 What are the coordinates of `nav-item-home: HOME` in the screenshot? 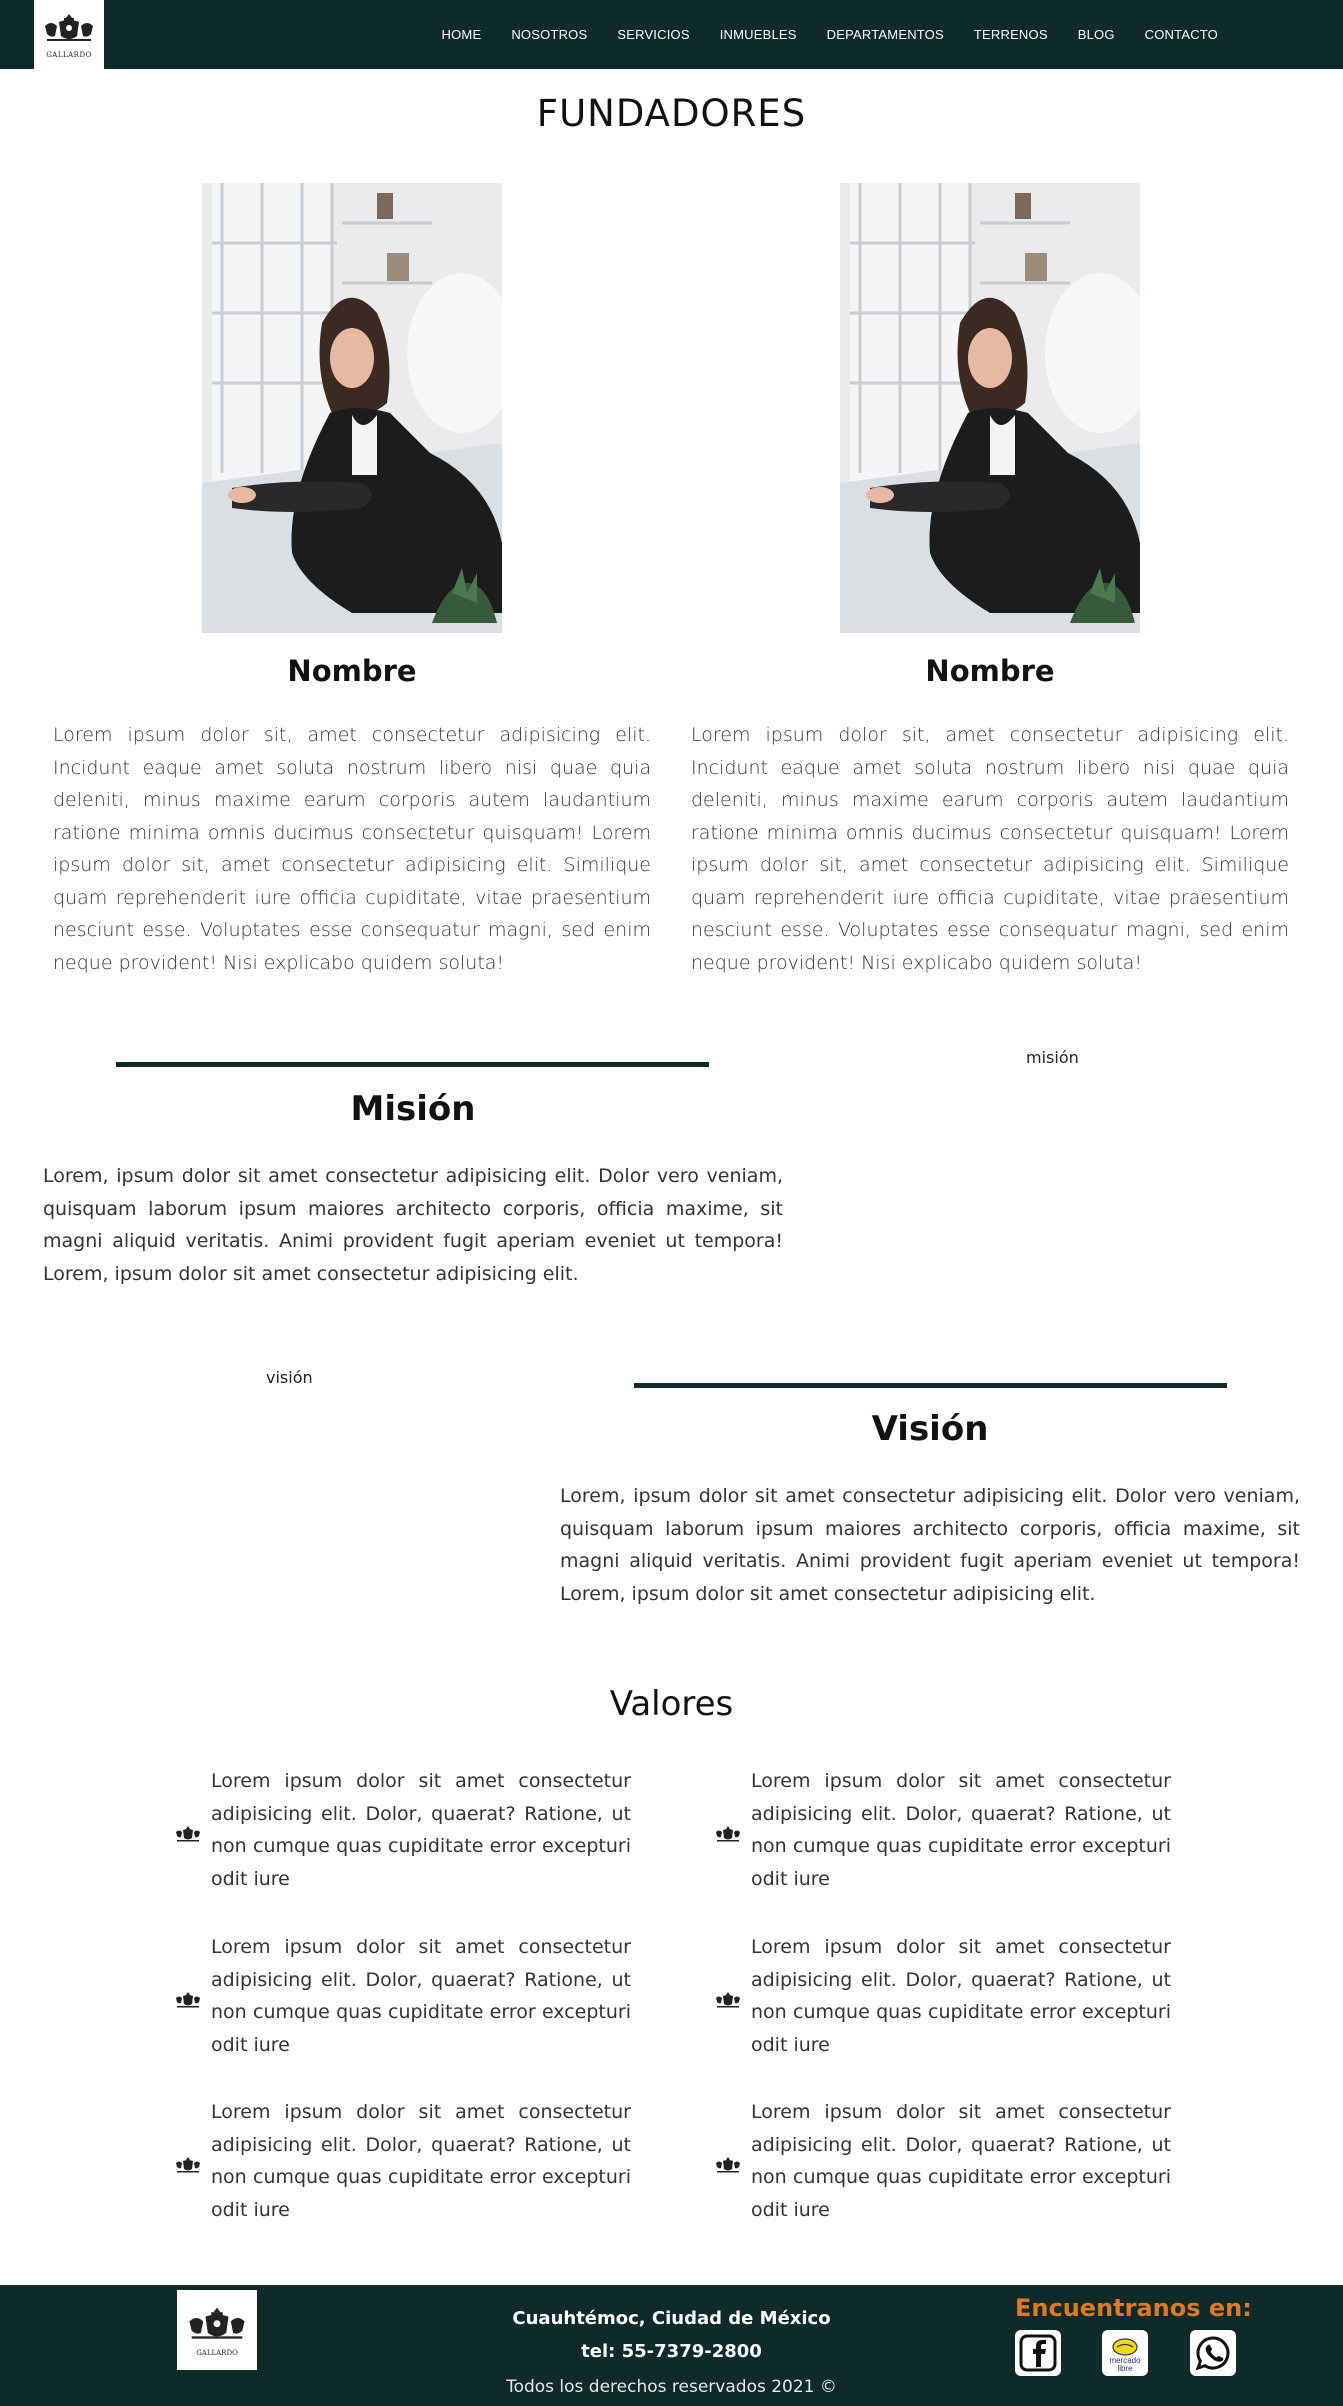 It's located at (462, 34).